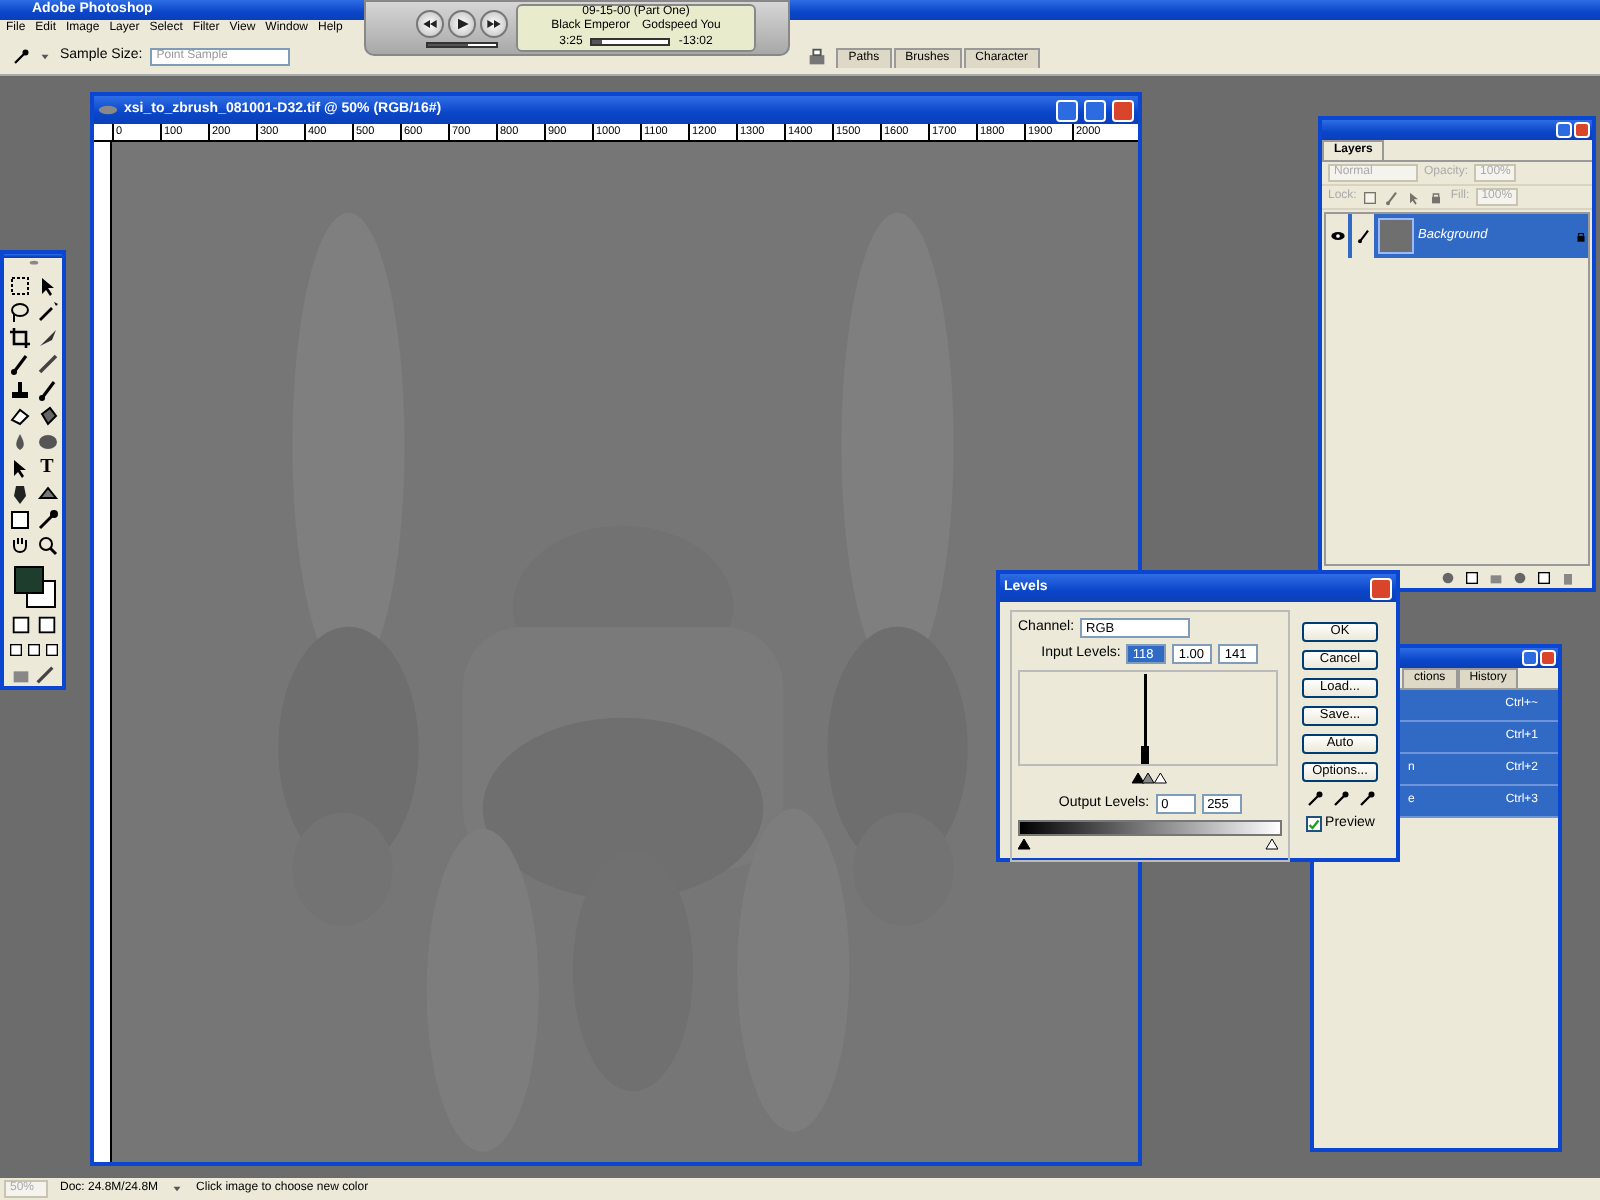 This screenshot has width=1600, height=1200. I want to click on next-button, so click(494, 23).